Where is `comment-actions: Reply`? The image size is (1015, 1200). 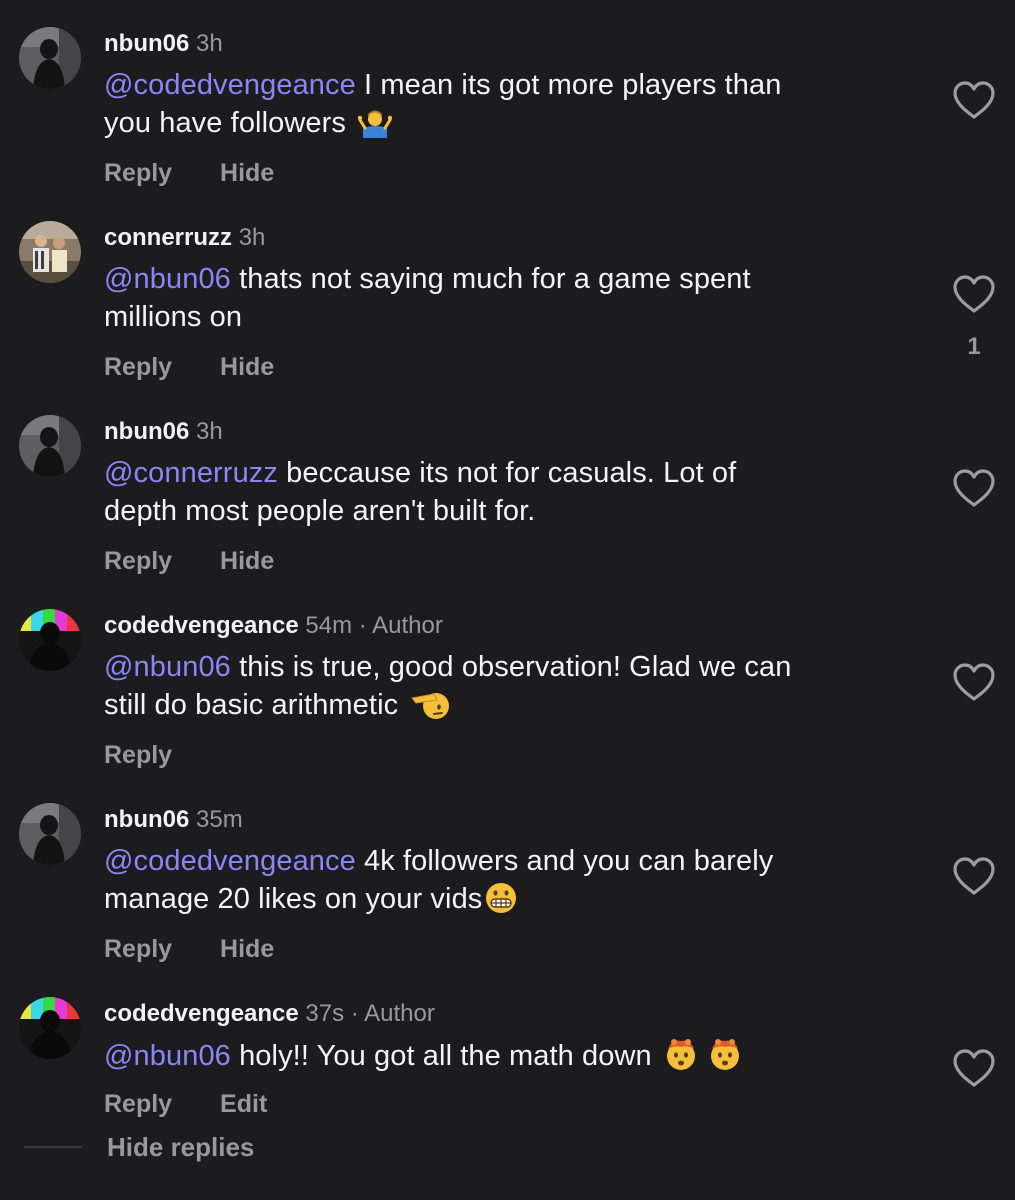 comment-actions: Reply is located at coordinates (138, 755).